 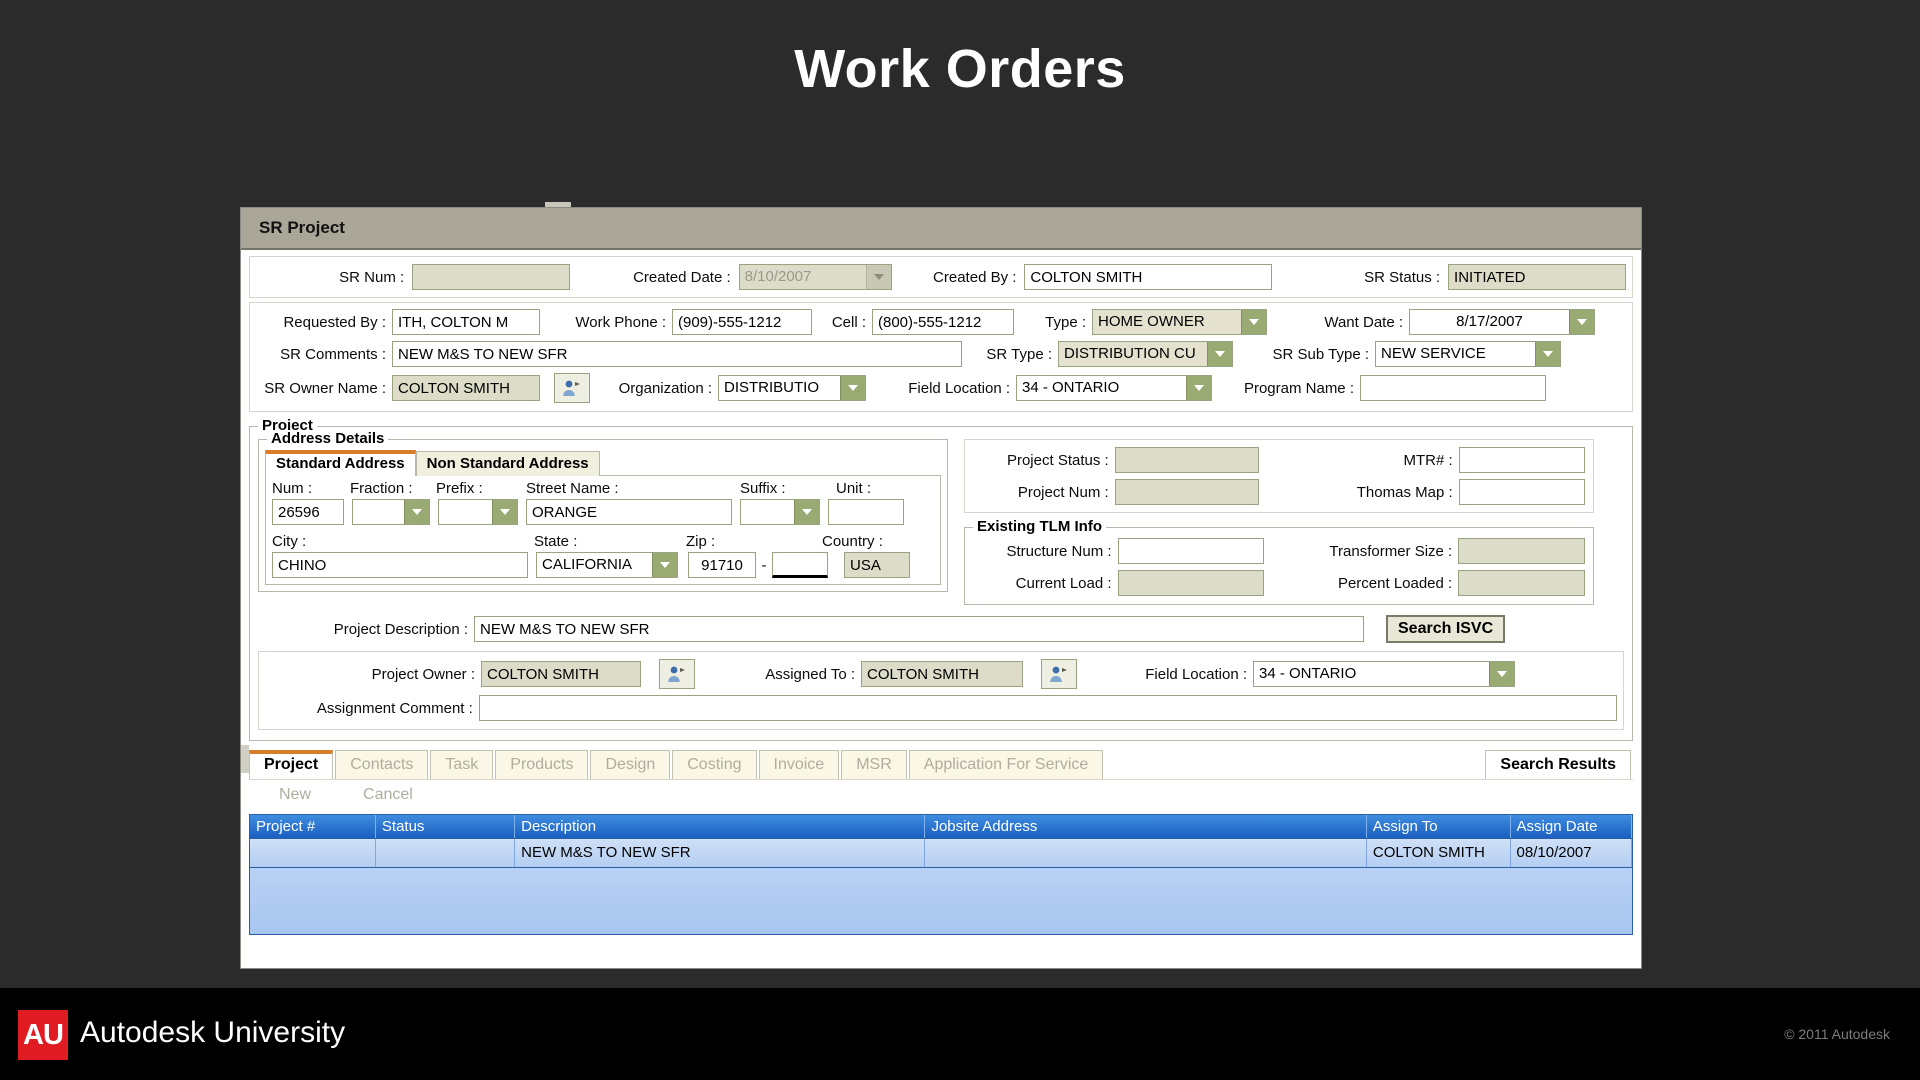 What do you see at coordinates (1059, 551) in the screenshot?
I see `structure-num-label: Structure Num :` at bounding box center [1059, 551].